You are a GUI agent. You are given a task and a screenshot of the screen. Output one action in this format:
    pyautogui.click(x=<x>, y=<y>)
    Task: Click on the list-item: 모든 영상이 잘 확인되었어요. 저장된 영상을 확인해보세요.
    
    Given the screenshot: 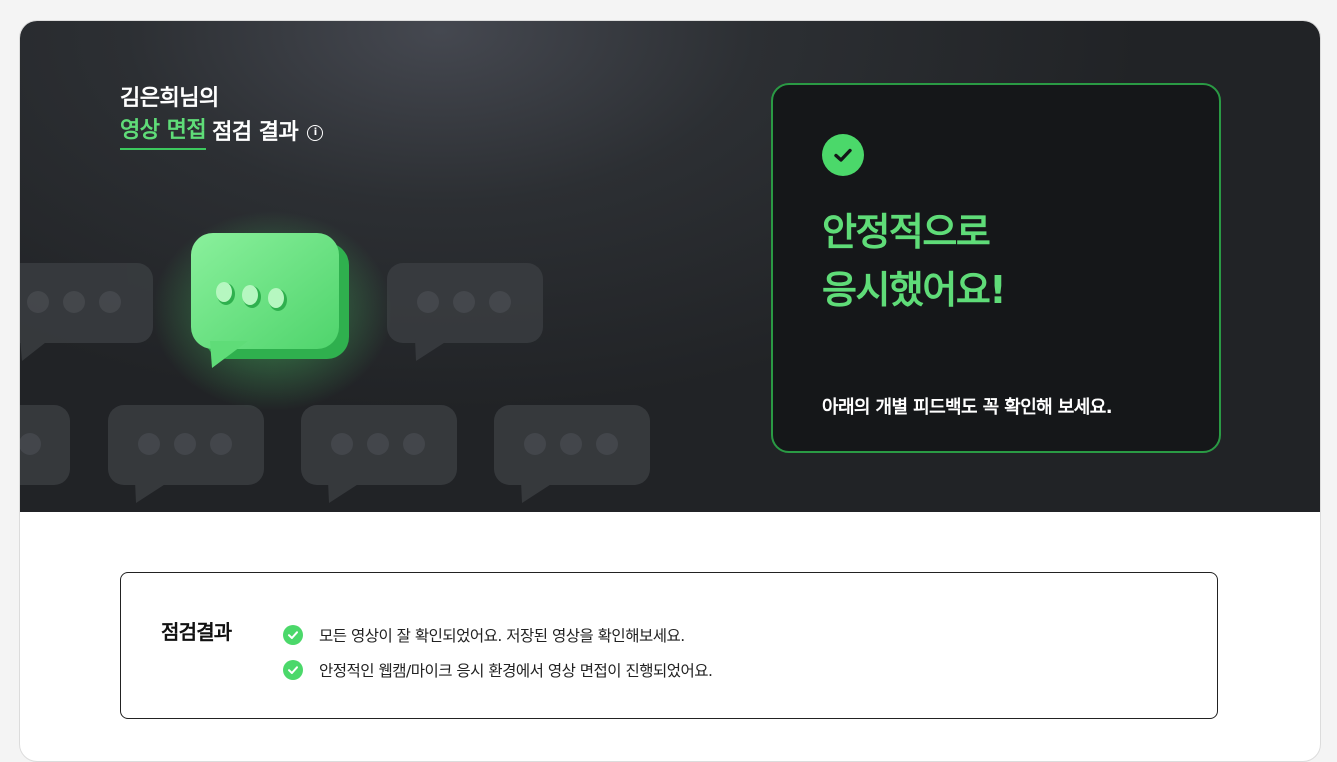 What is the action you would take?
    pyautogui.click(x=497, y=634)
    